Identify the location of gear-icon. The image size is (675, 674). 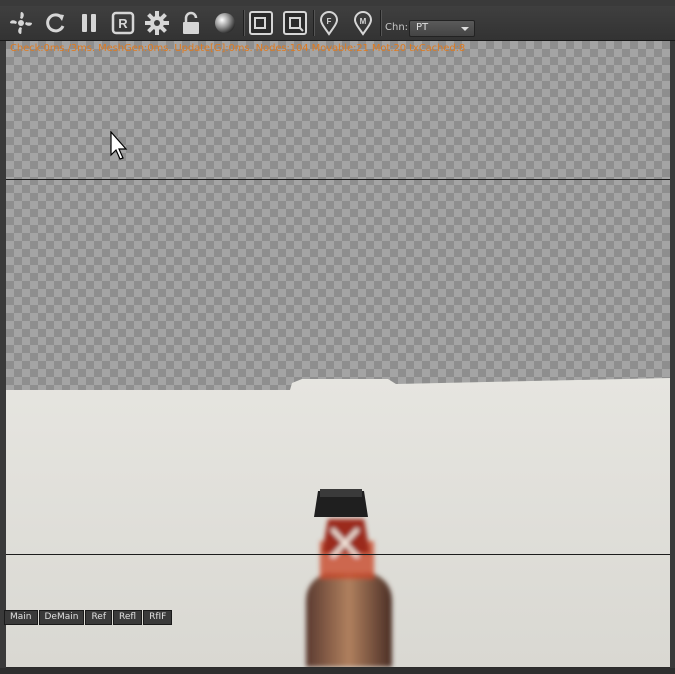
(157, 23).